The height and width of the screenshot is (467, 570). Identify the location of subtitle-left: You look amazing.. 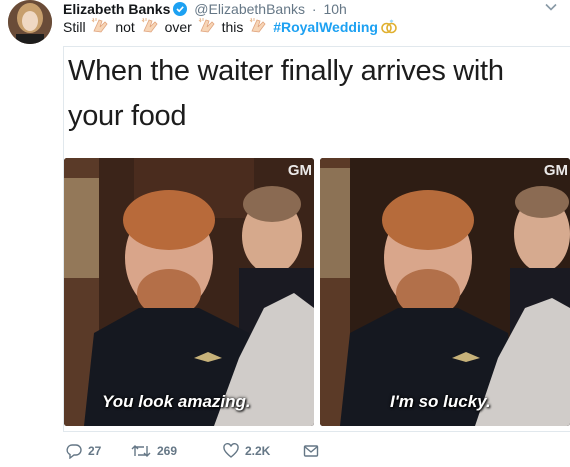
(176, 401).